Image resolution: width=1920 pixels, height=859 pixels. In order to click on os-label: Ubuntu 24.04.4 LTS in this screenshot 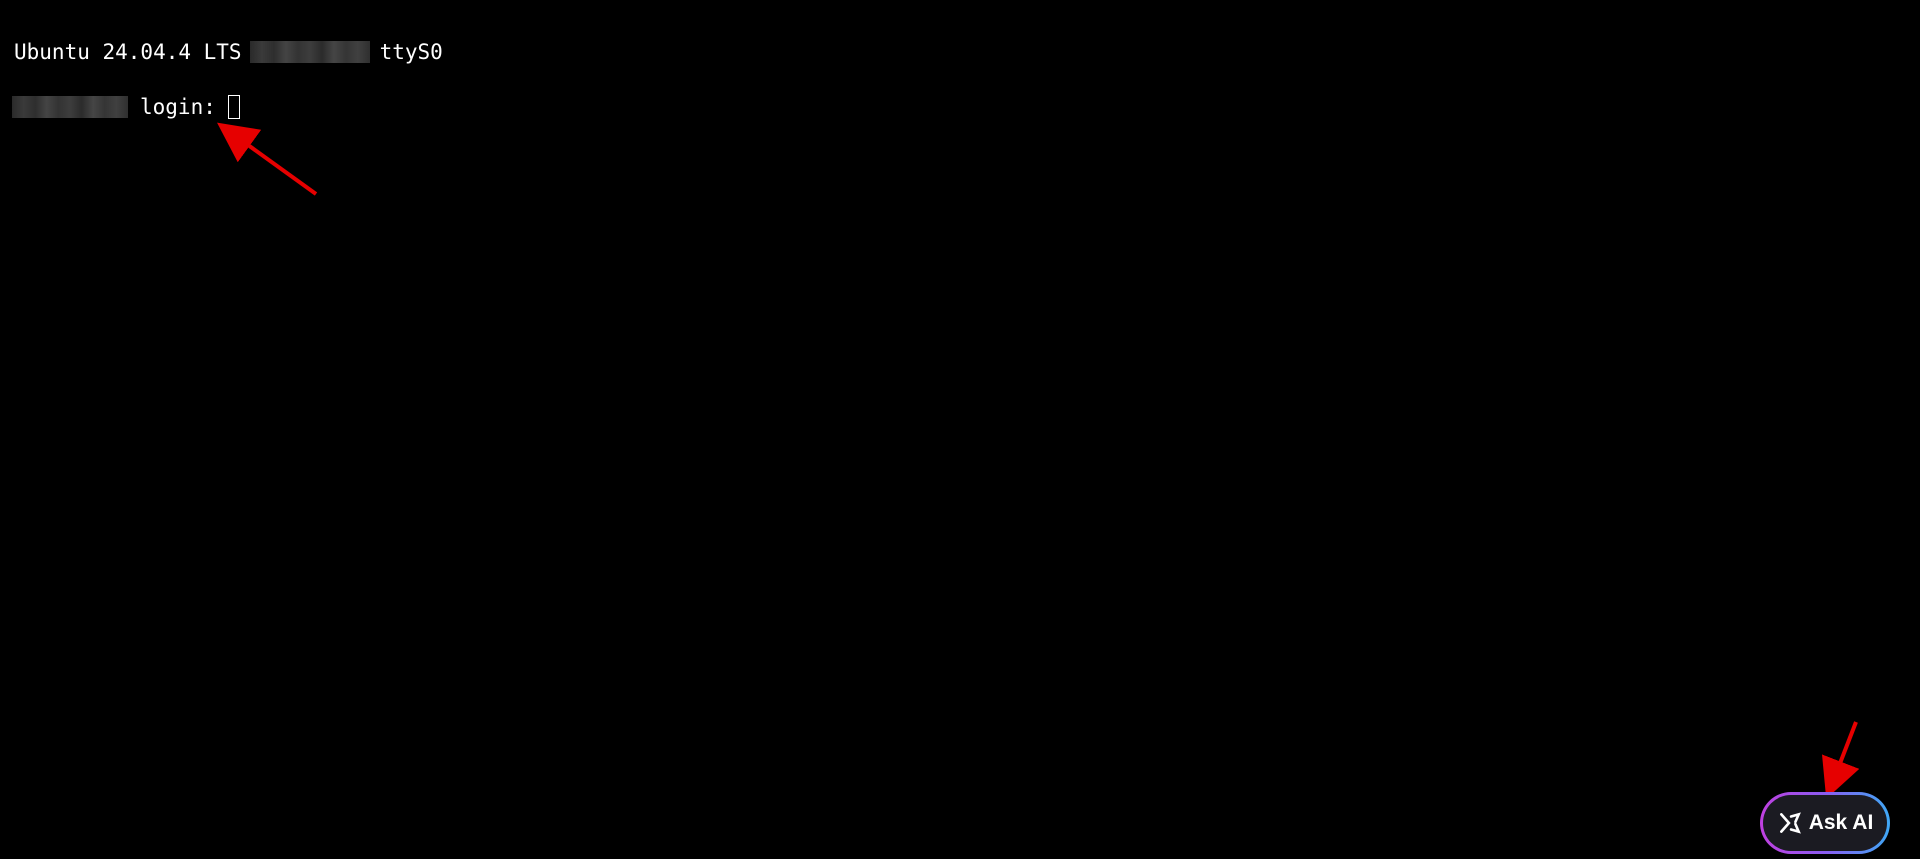, I will do `click(128, 52)`.